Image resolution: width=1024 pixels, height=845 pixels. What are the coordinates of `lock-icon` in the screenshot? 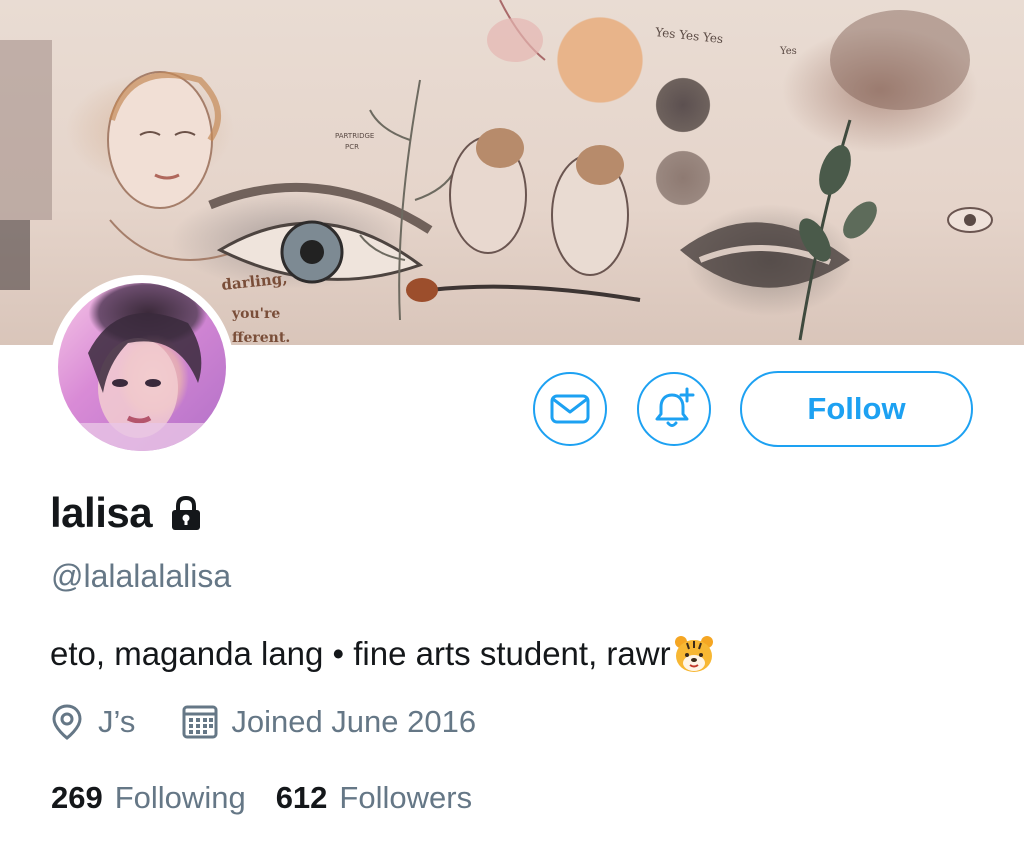 It's located at (186, 513).